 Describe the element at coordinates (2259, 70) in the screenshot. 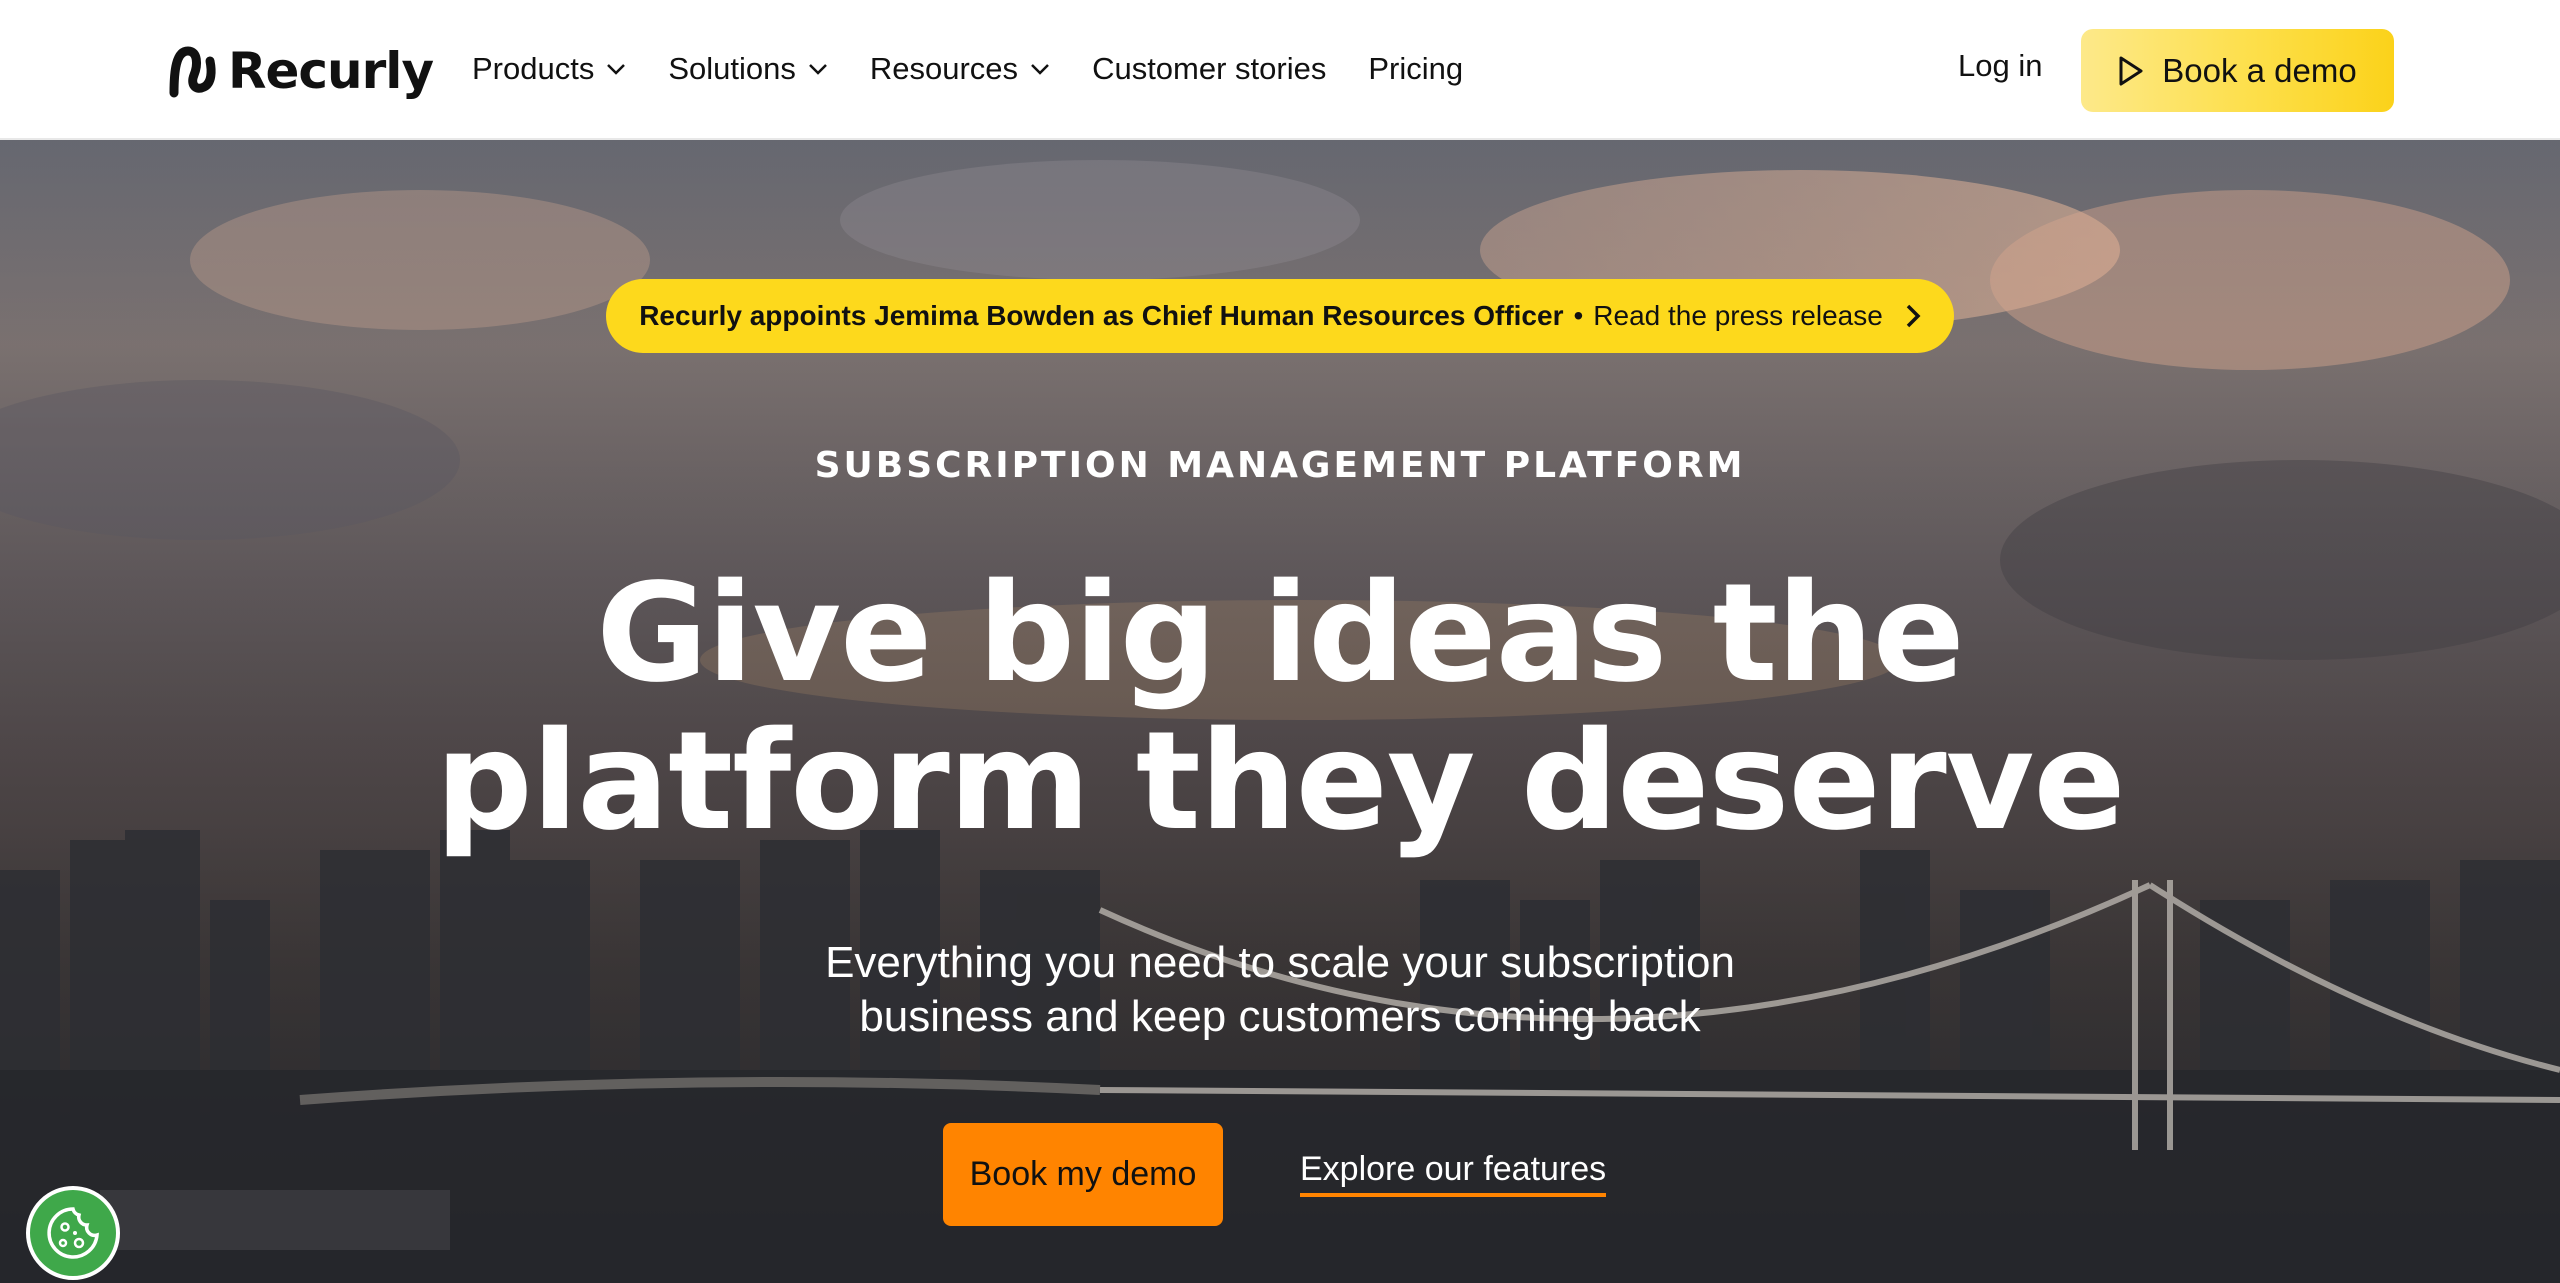

I see `book-a-demo-label: Book a demo` at that location.